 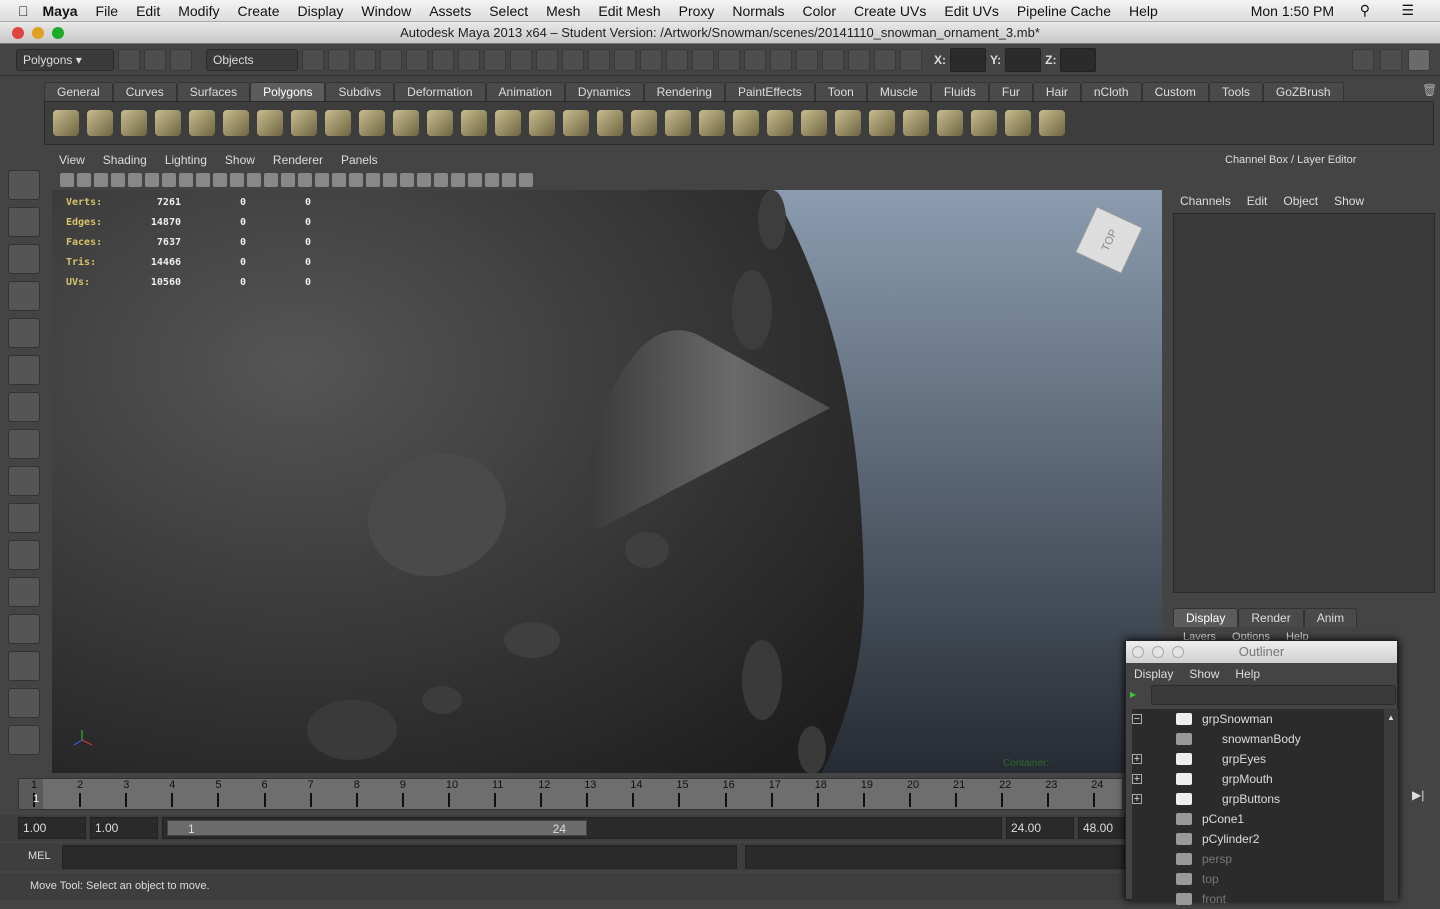 What do you see at coordinates (359, 160) in the screenshot?
I see `panel-menu-panels: Panels` at bounding box center [359, 160].